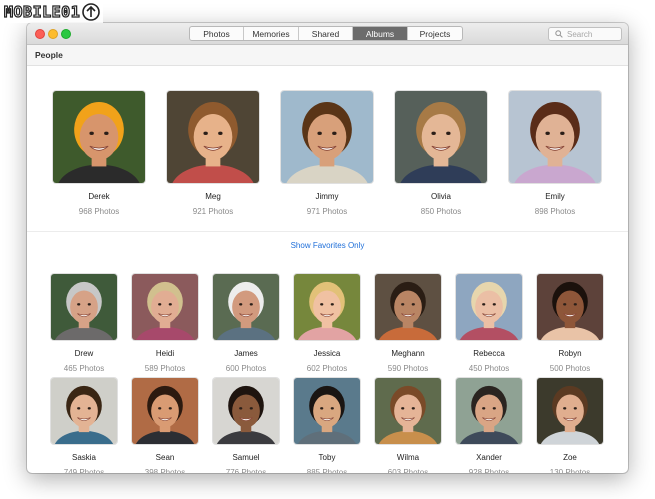  What do you see at coordinates (327, 231) in the screenshot?
I see `divider` at bounding box center [327, 231].